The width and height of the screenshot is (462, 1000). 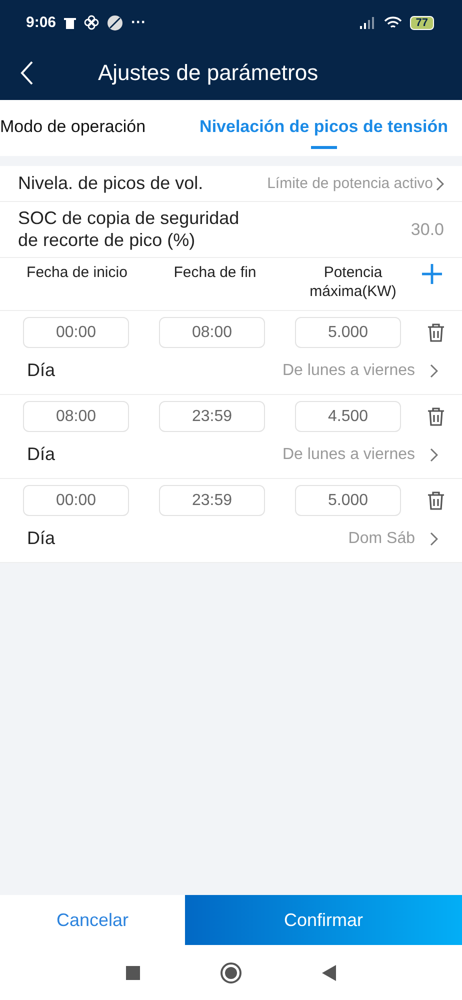 I want to click on confirm-button: Confirmar, so click(x=323, y=920).